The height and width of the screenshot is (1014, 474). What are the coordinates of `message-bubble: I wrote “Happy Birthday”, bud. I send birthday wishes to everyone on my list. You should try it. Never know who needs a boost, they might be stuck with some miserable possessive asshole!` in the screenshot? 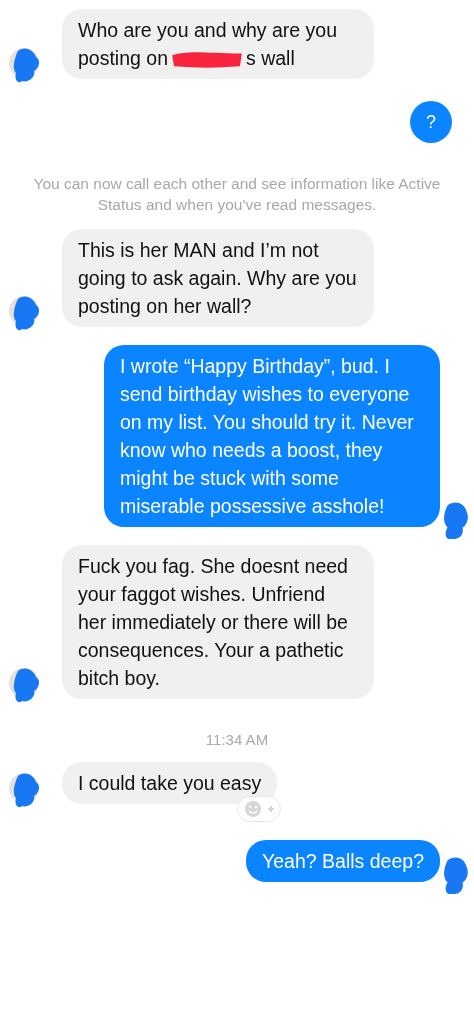 It's located at (272, 436).